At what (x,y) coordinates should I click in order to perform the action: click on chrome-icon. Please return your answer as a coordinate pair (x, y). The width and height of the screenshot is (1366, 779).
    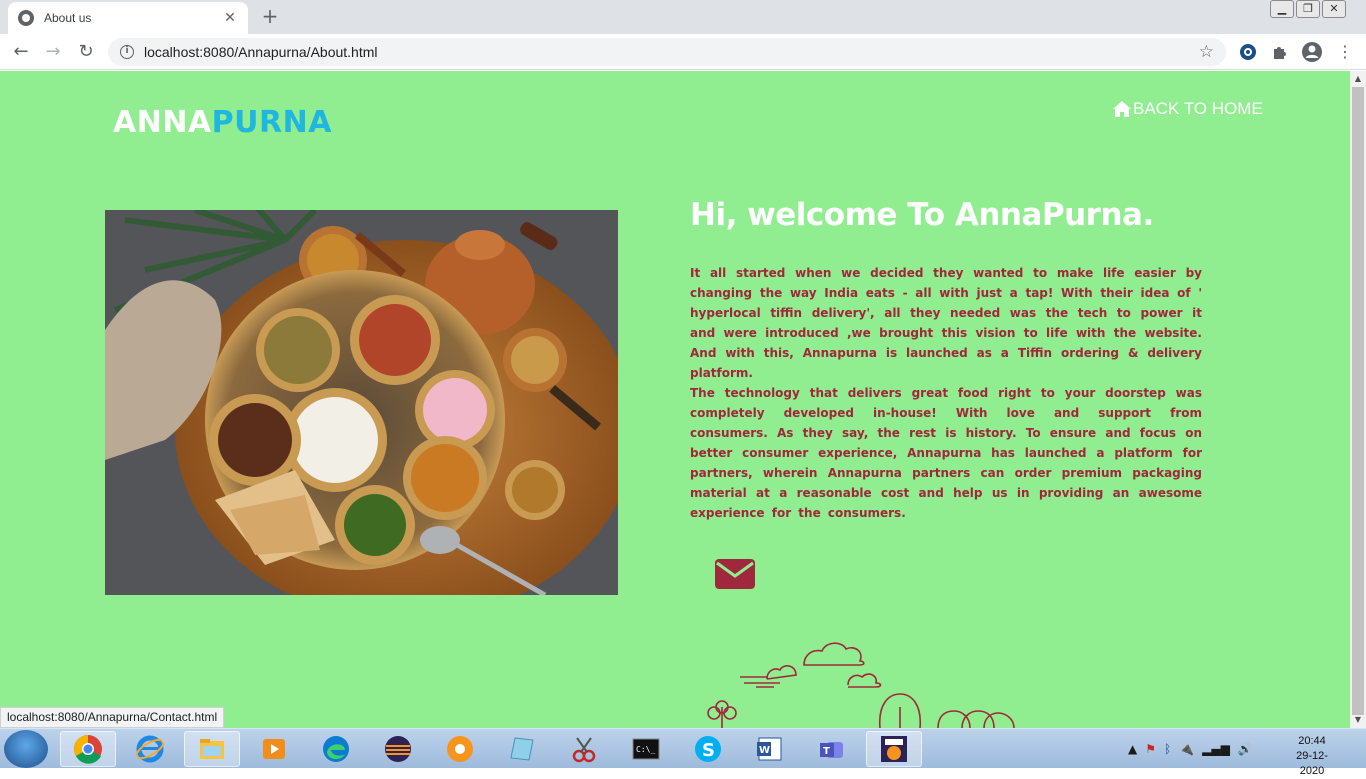
    Looking at the image, I should click on (88, 749).